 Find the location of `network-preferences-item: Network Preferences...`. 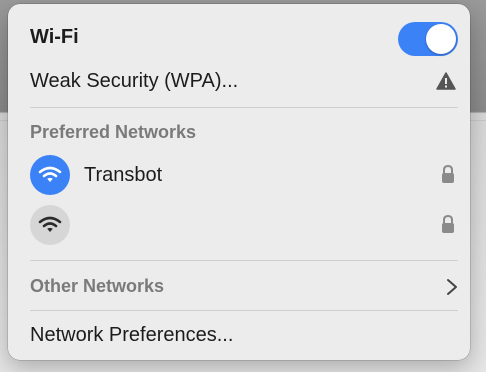

network-preferences-item: Network Preferences... is located at coordinates (131, 335).